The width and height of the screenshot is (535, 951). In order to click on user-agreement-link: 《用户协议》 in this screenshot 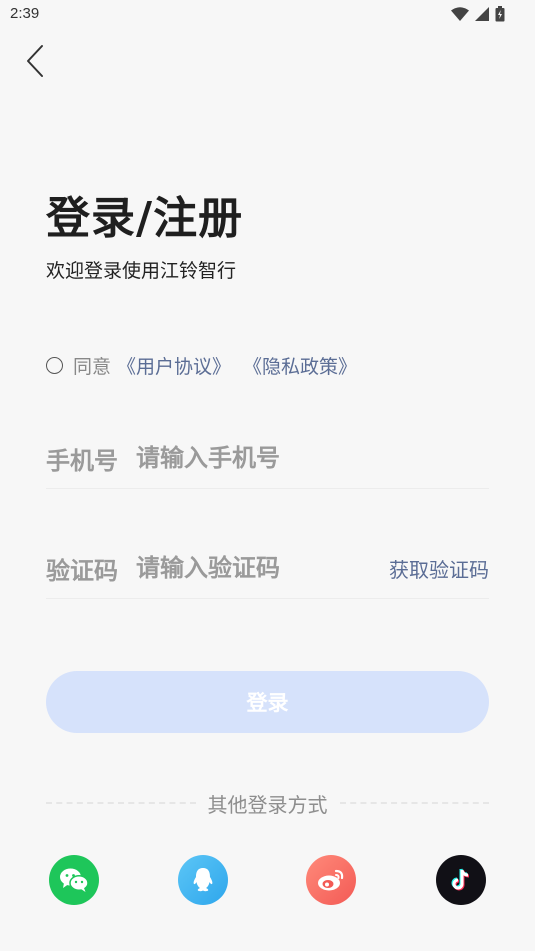, I will do `click(174, 365)`.